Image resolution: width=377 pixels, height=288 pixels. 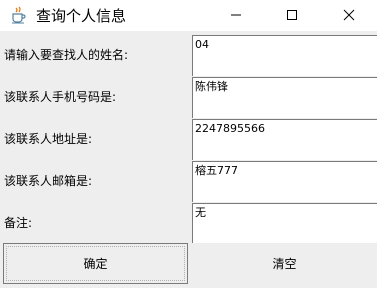 I want to click on minimize-button, so click(x=236, y=15).